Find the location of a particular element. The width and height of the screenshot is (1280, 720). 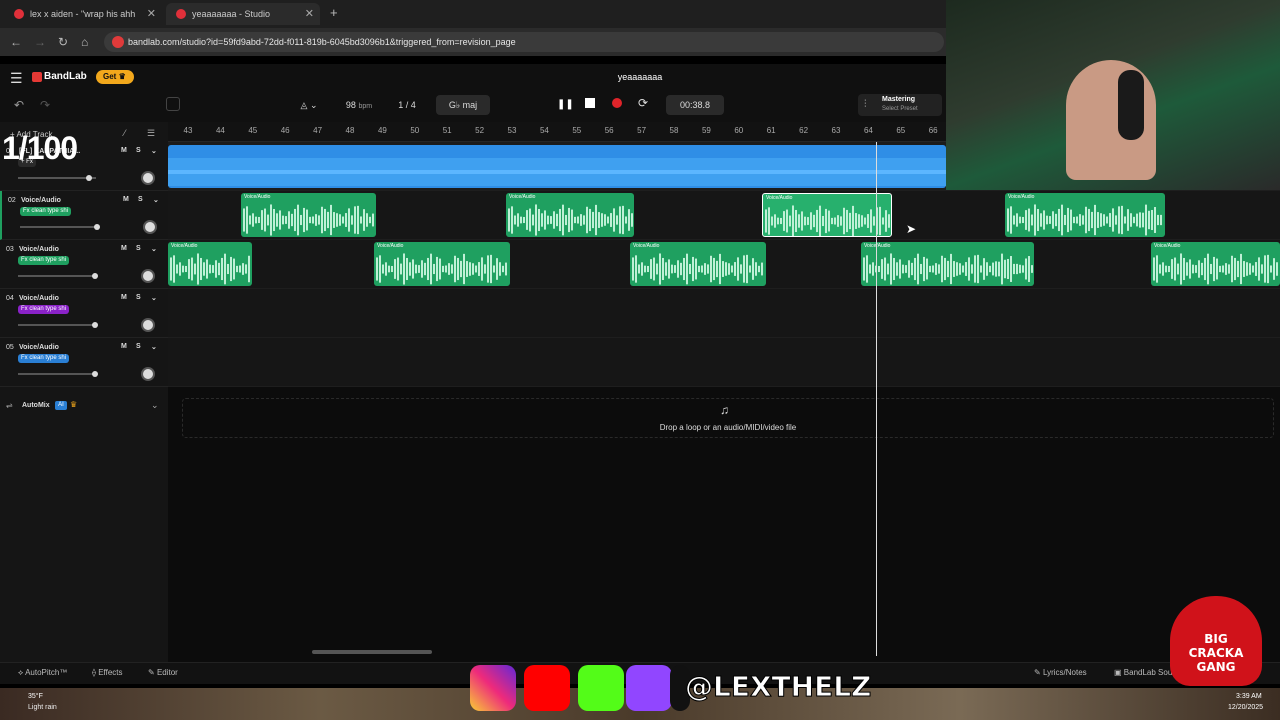

mastering-button: ⫶ Mastering Select Preset is located at coordinates (900, 105).